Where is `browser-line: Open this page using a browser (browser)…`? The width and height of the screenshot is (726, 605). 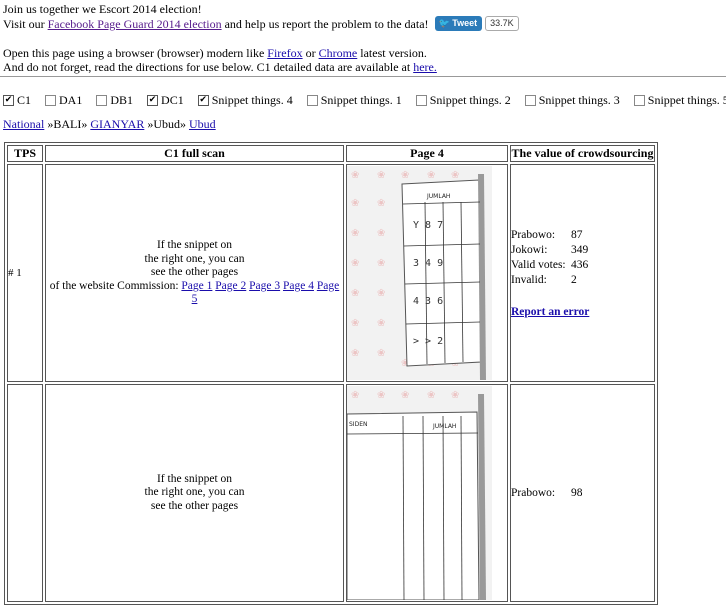
browser-line: Open this page using a browser (browser)… is located at coordinates (215, 53).